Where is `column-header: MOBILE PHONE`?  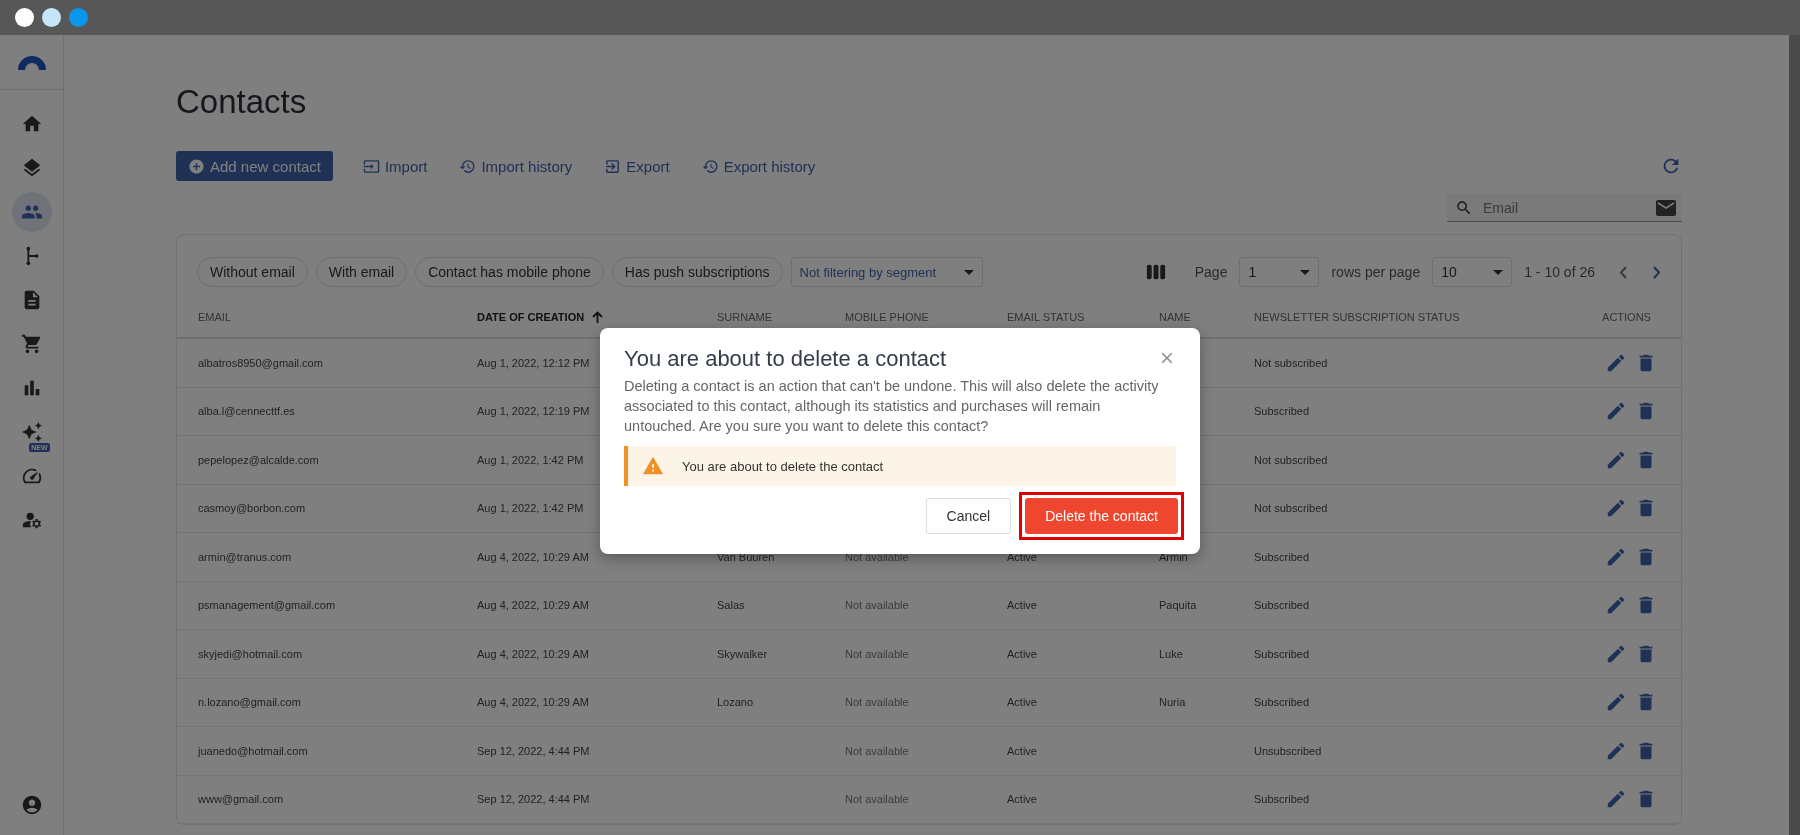
column-header: MOBILE PHONE is located at coordinates (887, 317).